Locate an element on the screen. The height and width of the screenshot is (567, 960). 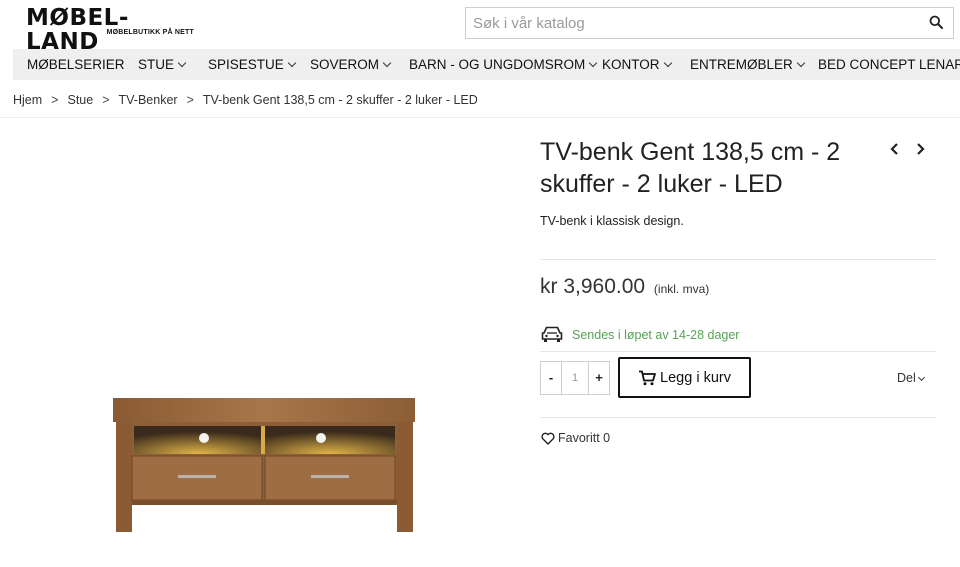
nav-label: KONTOR is located at coordinates (631, 64).